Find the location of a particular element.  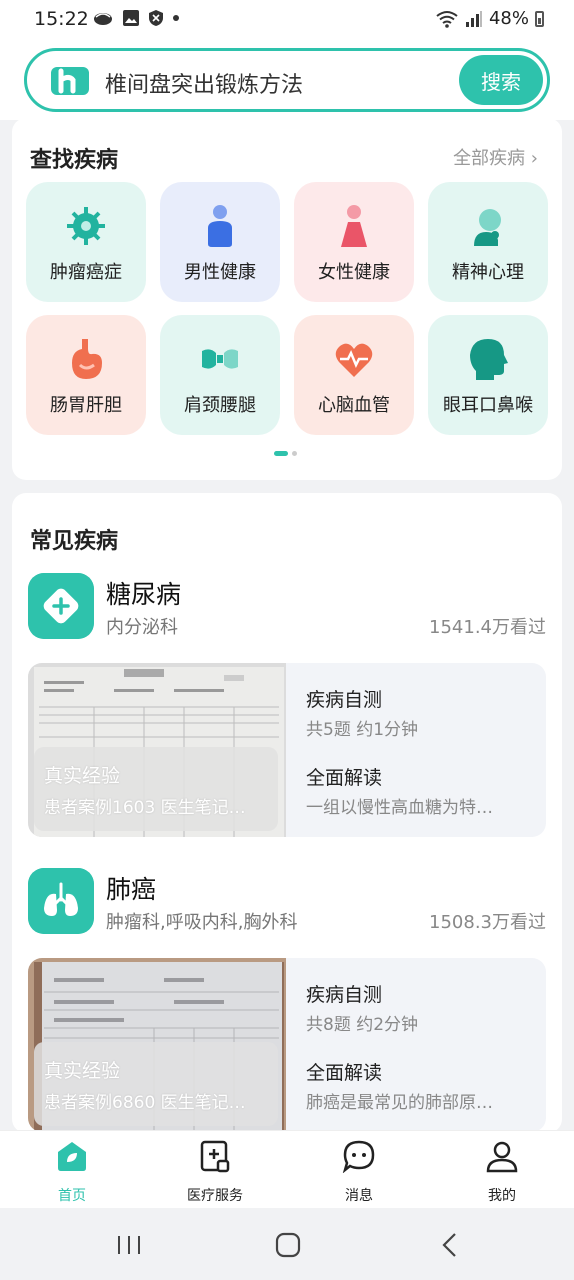

battery-icon is located at coordinates (539, 18).